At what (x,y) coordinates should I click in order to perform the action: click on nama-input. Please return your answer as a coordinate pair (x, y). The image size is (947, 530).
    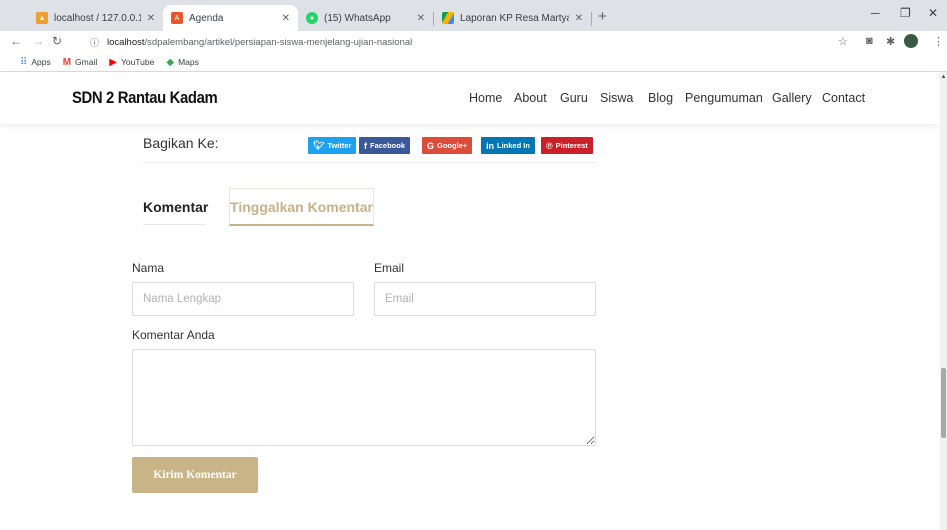
    Looking at the image, I should click on (243, 299).